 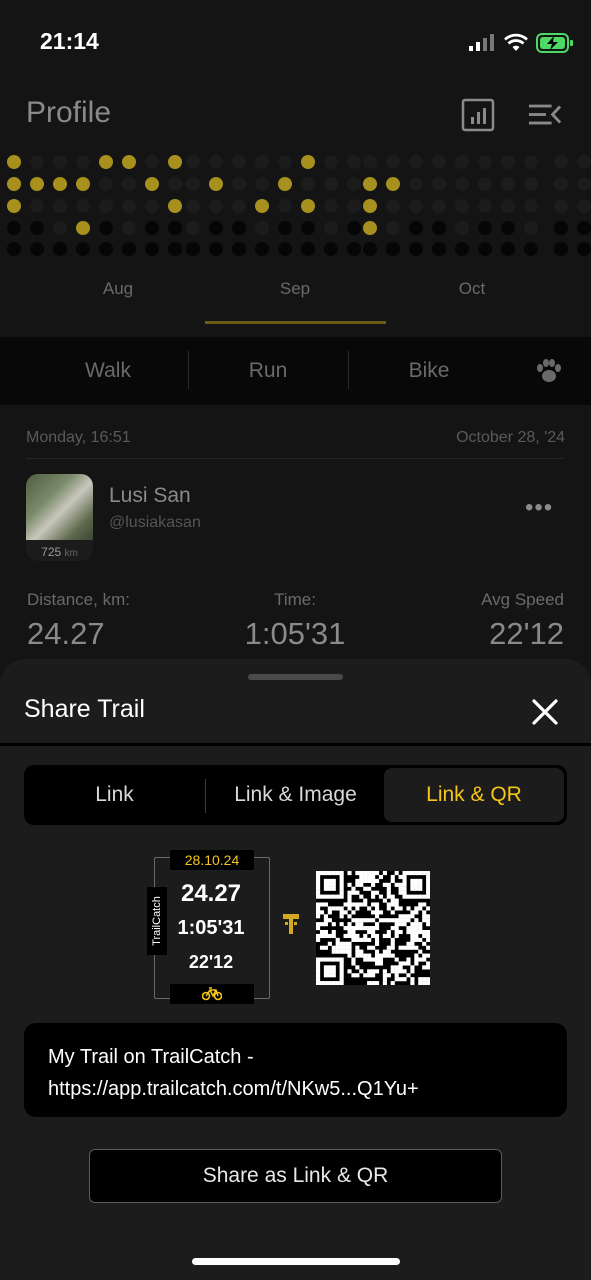 I want to click on tab-bike: Bike, so click(x=429, y=371).